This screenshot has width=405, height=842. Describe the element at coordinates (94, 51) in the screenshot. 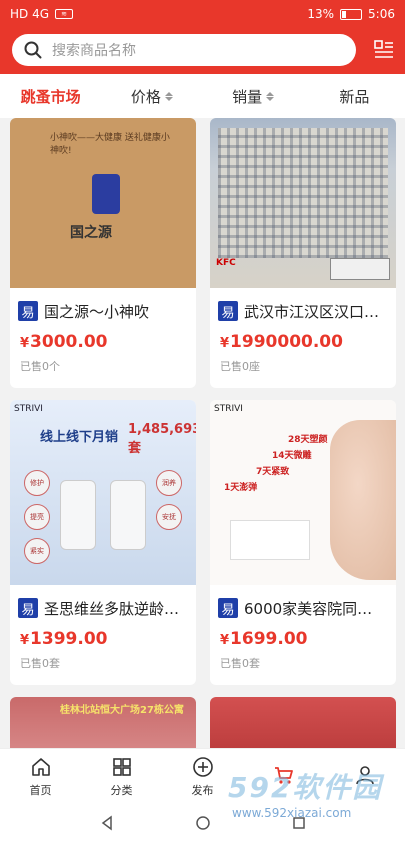

I see `search-placeholder: 搜索商品名称` at that location.